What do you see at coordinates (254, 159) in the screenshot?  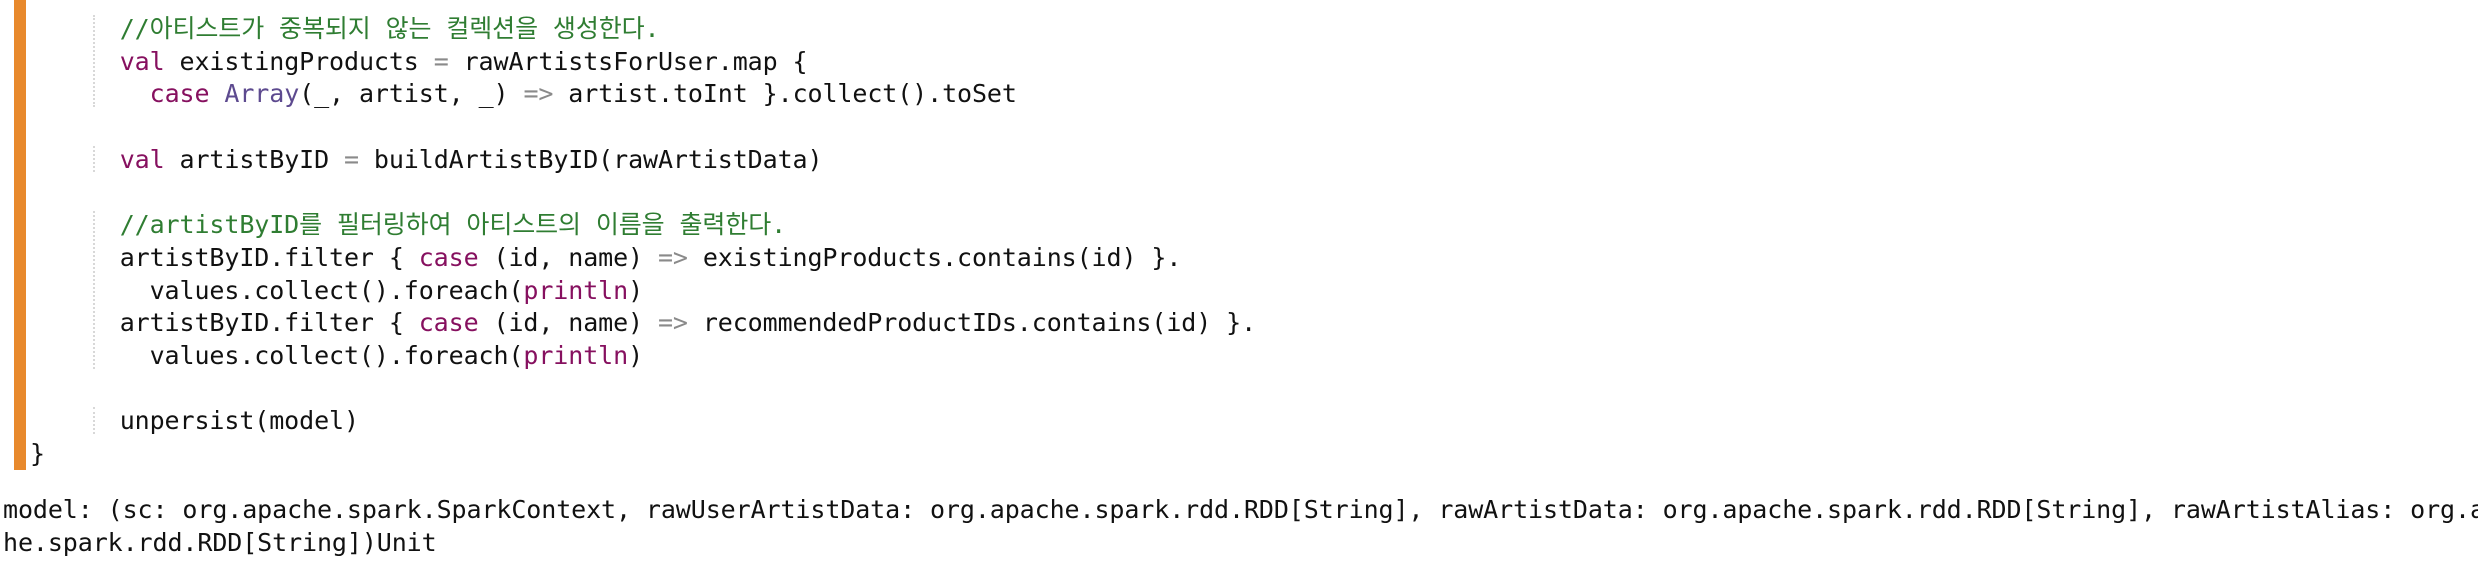 I see `code-text: artistByID` at bounding box center [254, 159].